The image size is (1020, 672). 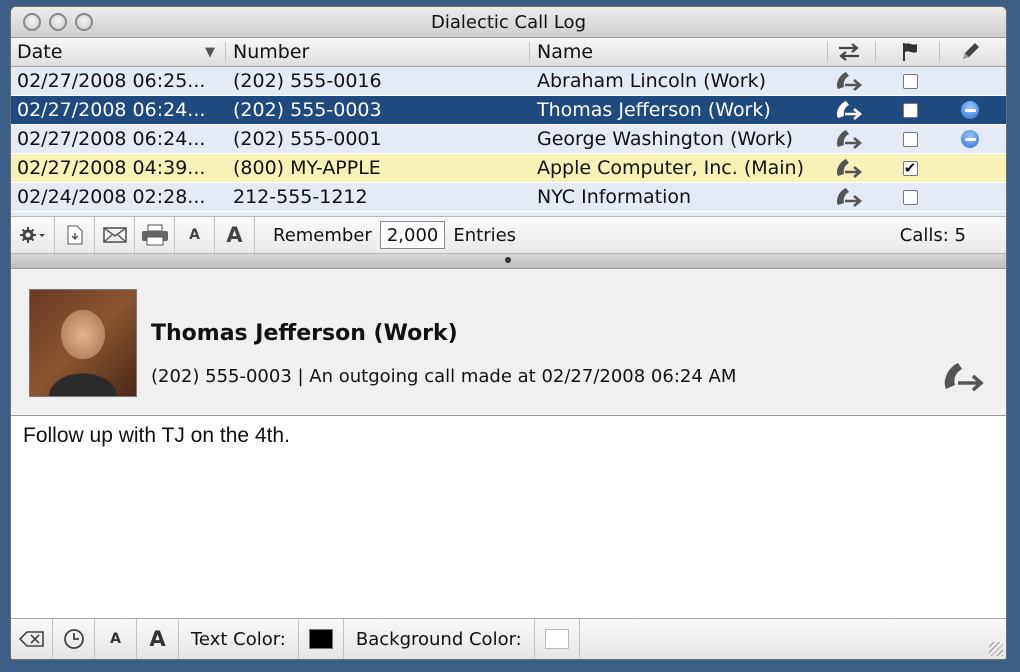 I want to click on export-button, so click(x=75, y=235).